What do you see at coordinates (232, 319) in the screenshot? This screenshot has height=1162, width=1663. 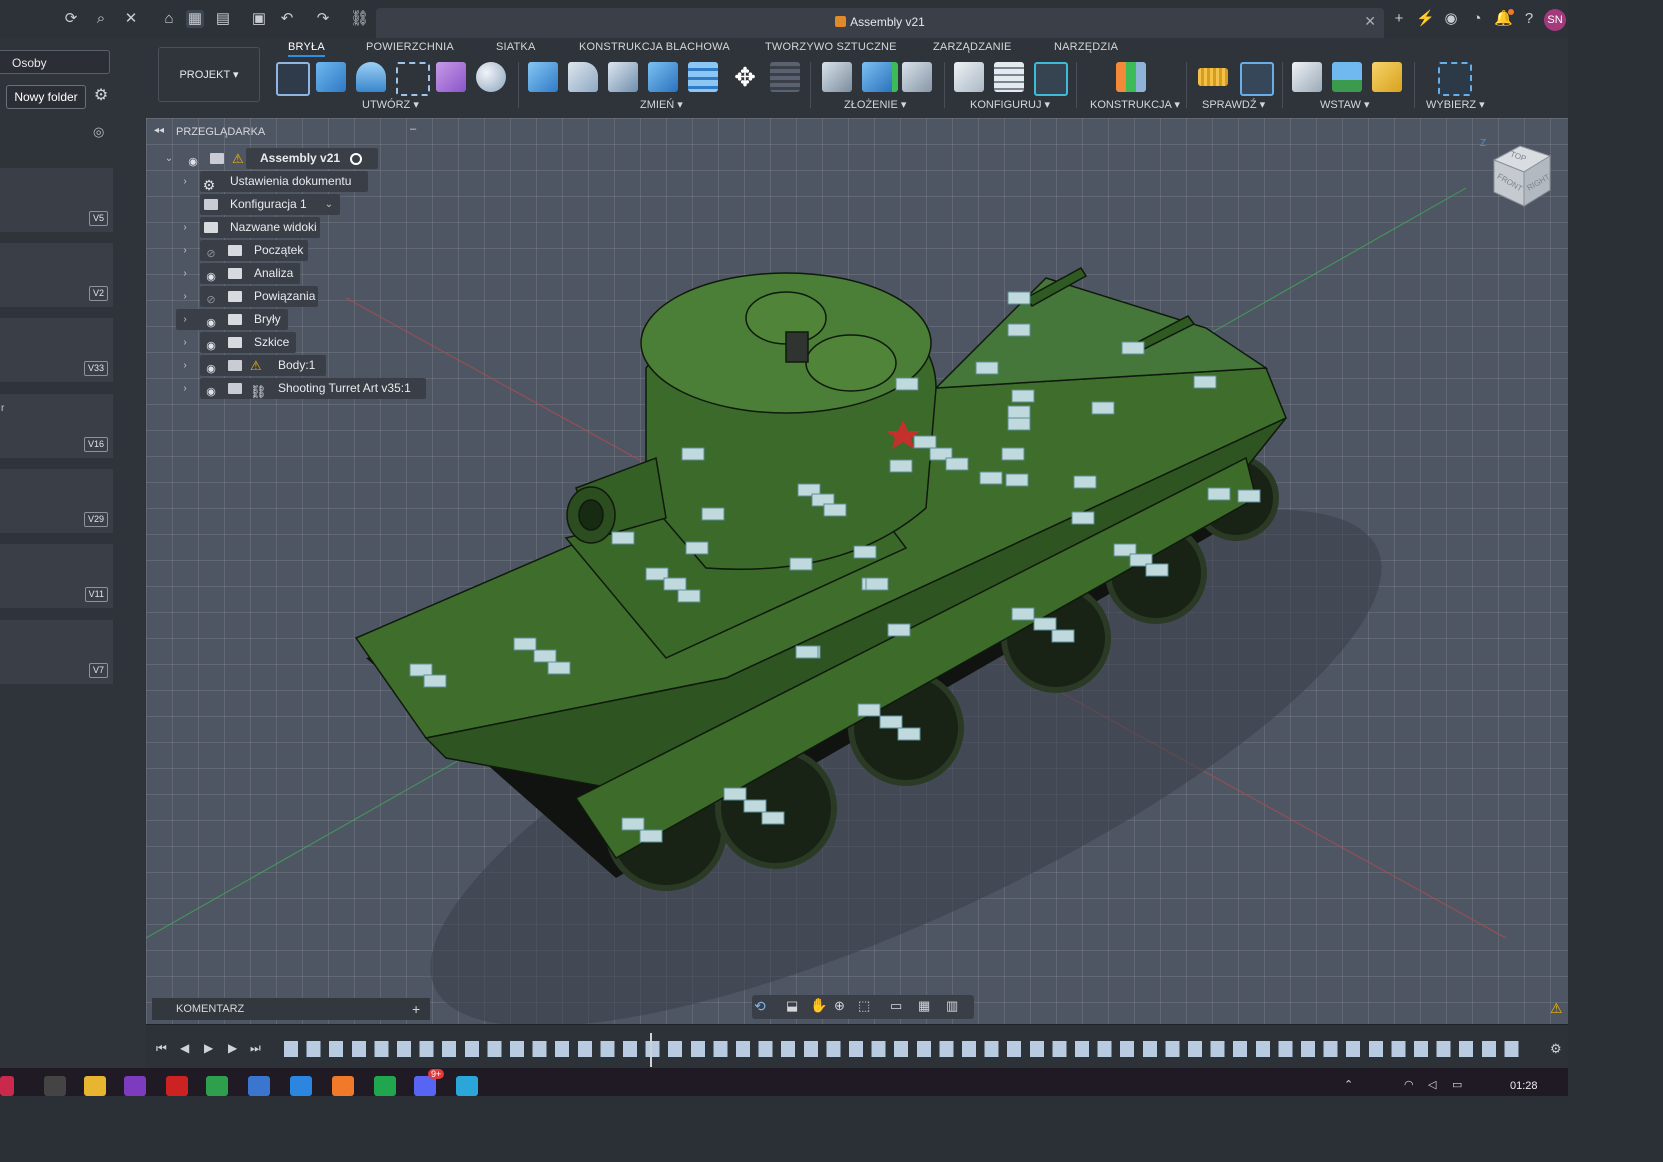 I see `tree-item: › ◉ Bryły` at bounding box center [232, 319].